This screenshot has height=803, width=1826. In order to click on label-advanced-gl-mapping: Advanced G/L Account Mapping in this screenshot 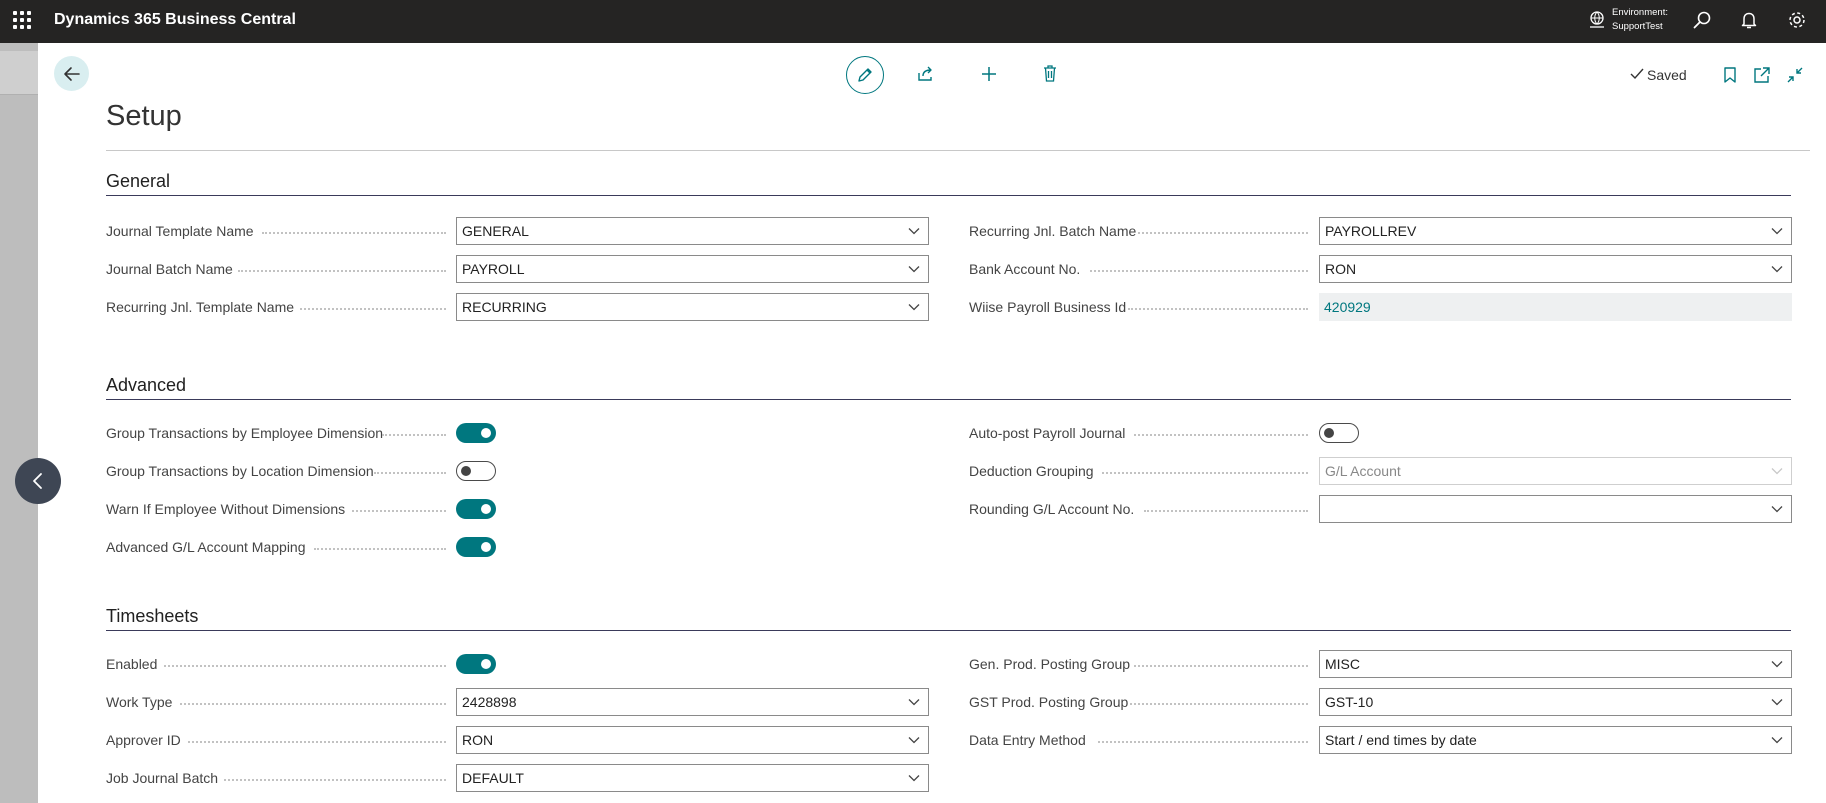, I will do `click(206, 547)`.